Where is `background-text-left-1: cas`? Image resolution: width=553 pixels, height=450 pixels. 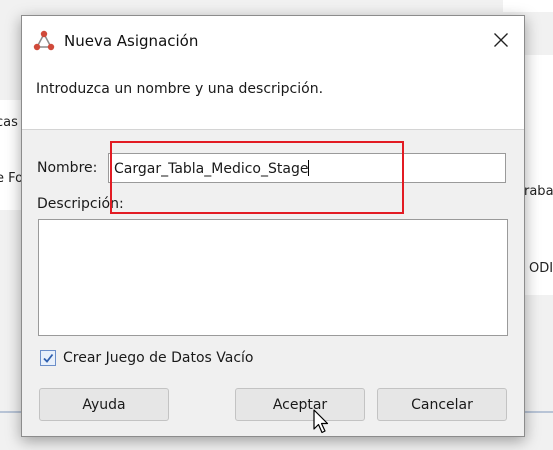
background-text-left-1: cas is located at coordinates (9, 122).